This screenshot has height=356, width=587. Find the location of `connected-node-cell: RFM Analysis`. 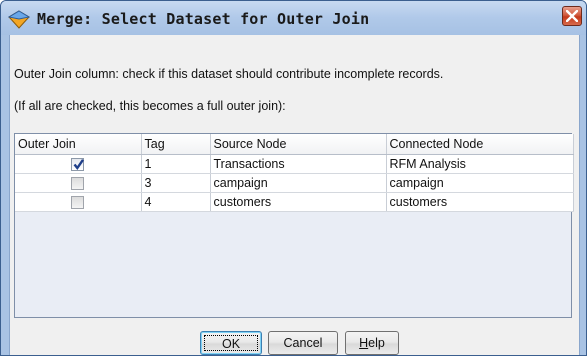

connected-node-cell: RFM Analysis is located at coordinates (480, 164).